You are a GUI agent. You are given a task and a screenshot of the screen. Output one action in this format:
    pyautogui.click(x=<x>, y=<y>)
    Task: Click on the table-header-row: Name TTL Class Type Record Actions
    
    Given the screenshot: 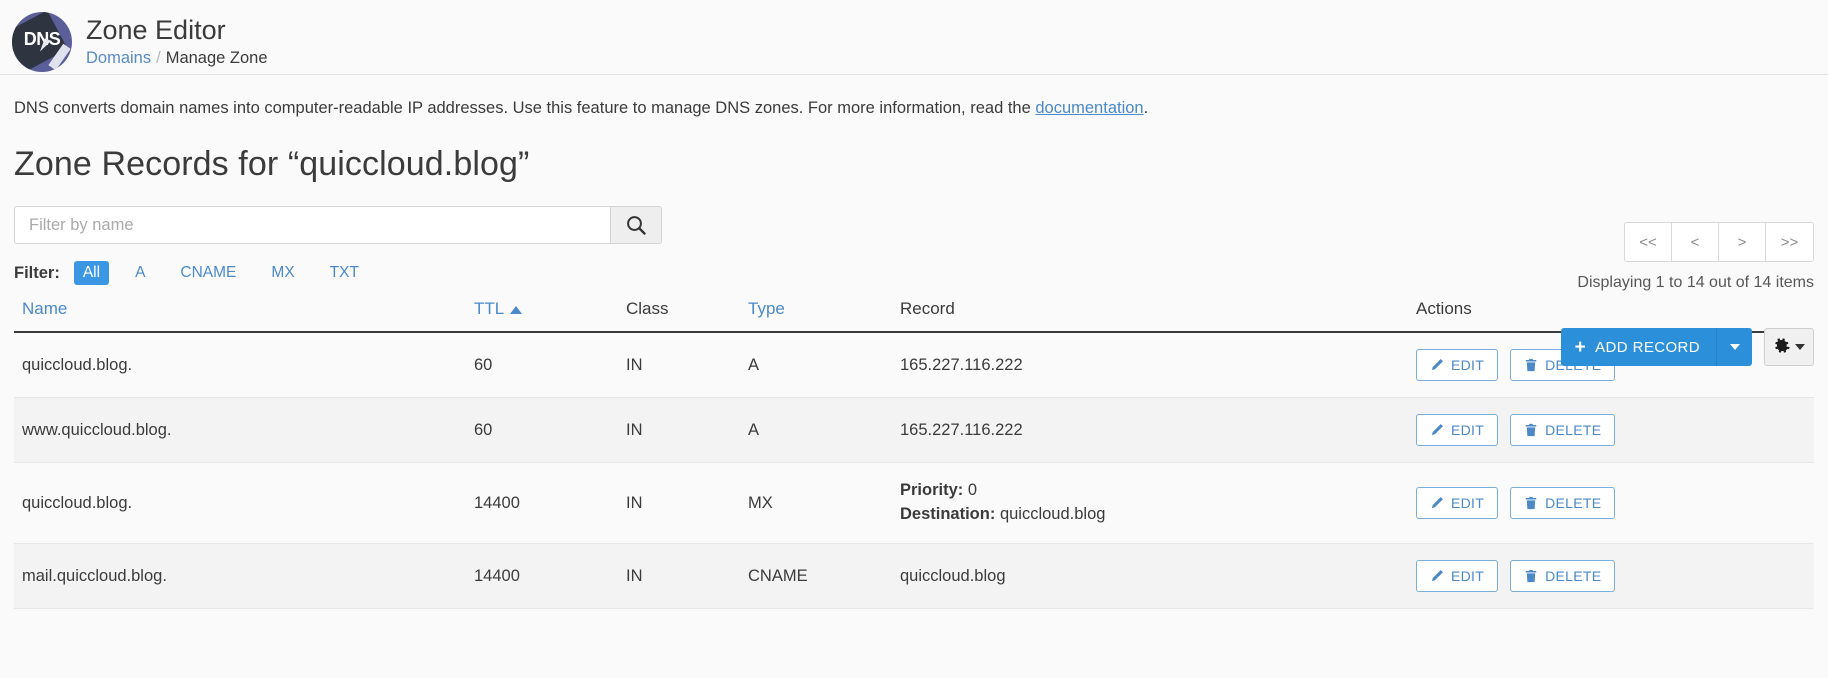 What is the action you would take?
    pyautogui.click(x=914, y=316)
    